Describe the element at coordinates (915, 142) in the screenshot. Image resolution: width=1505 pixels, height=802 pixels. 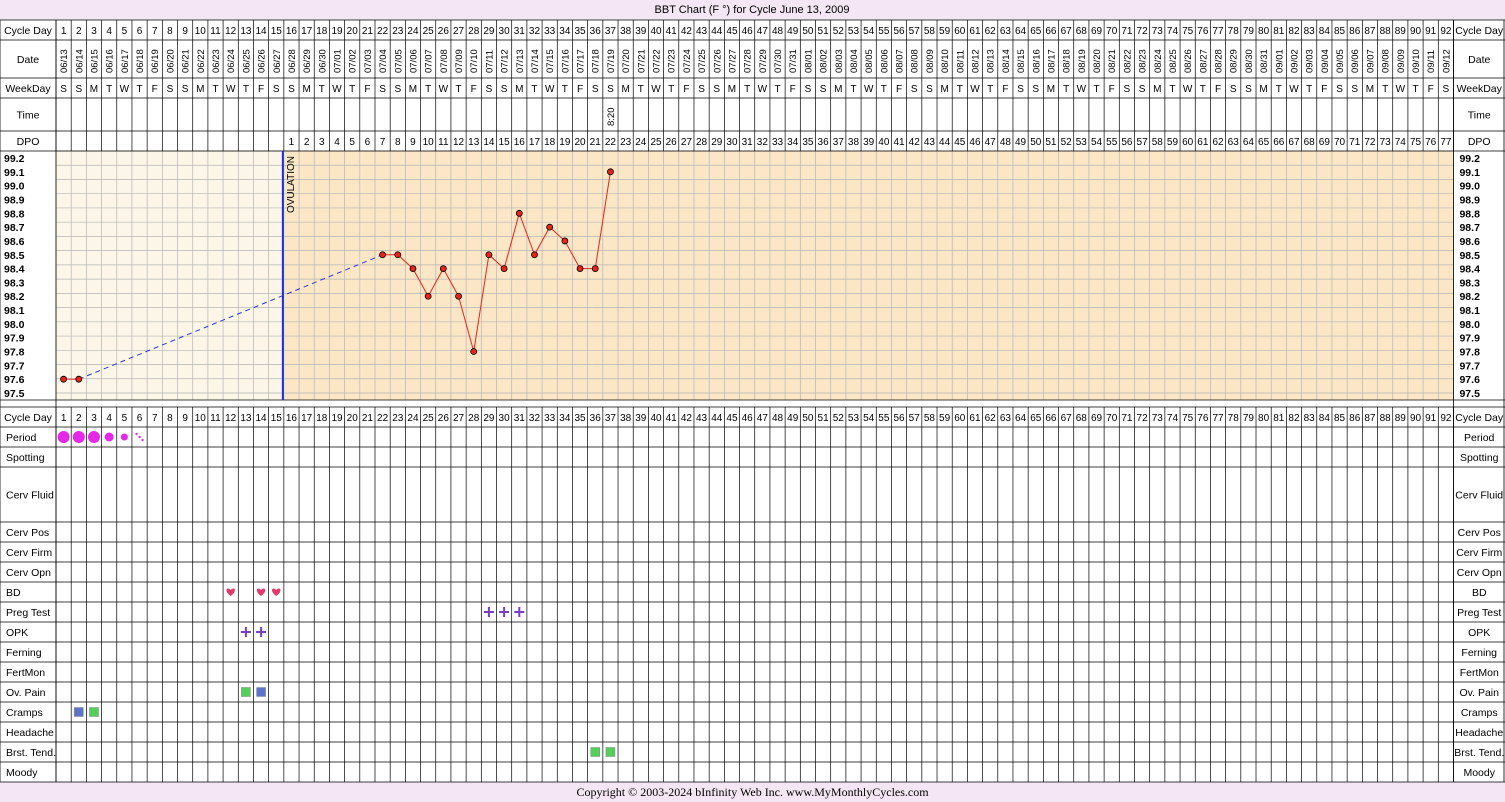
I see `dpo-number: 42` at that location.